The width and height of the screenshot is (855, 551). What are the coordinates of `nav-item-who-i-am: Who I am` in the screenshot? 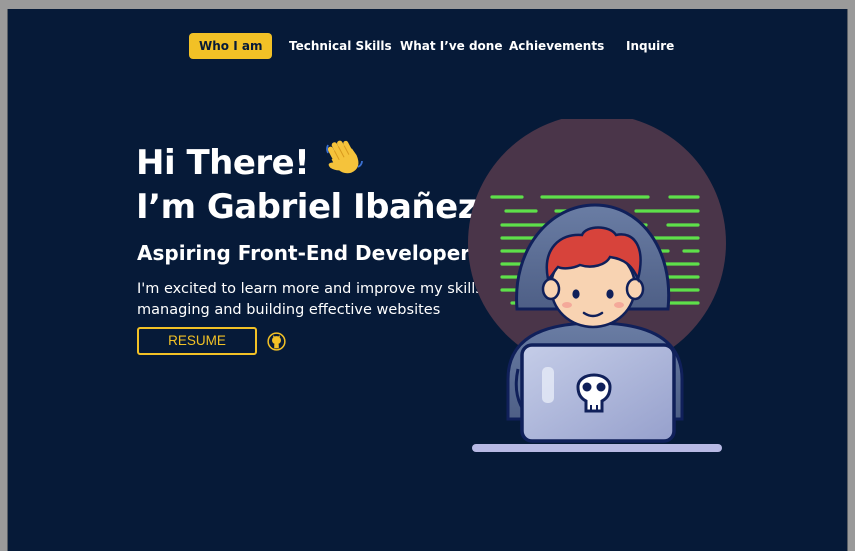 It's located at (231, 46).